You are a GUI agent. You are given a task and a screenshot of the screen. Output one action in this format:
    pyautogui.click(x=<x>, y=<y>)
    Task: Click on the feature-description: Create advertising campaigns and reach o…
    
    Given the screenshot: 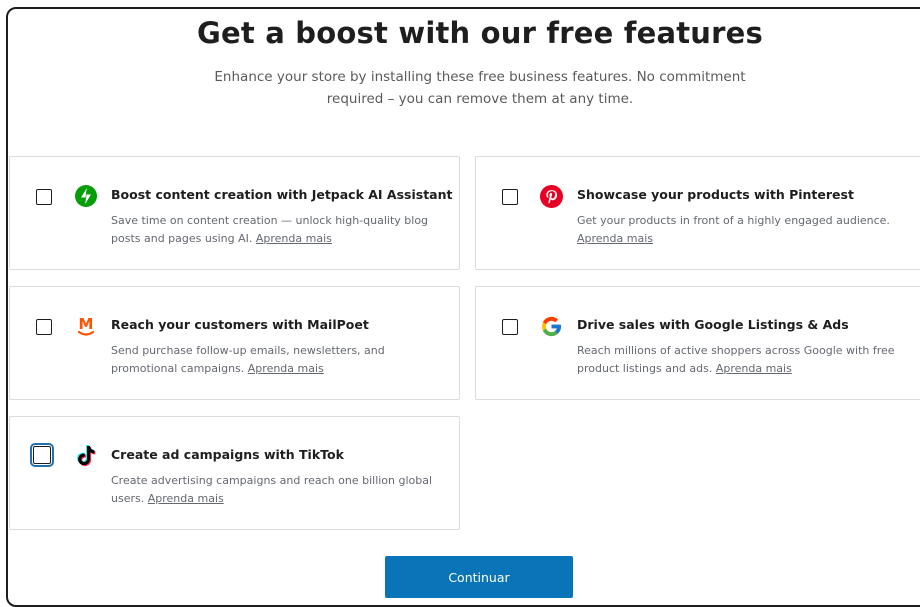 What is the action you would take?
    pyautogui.click(x=272, y=489)
    